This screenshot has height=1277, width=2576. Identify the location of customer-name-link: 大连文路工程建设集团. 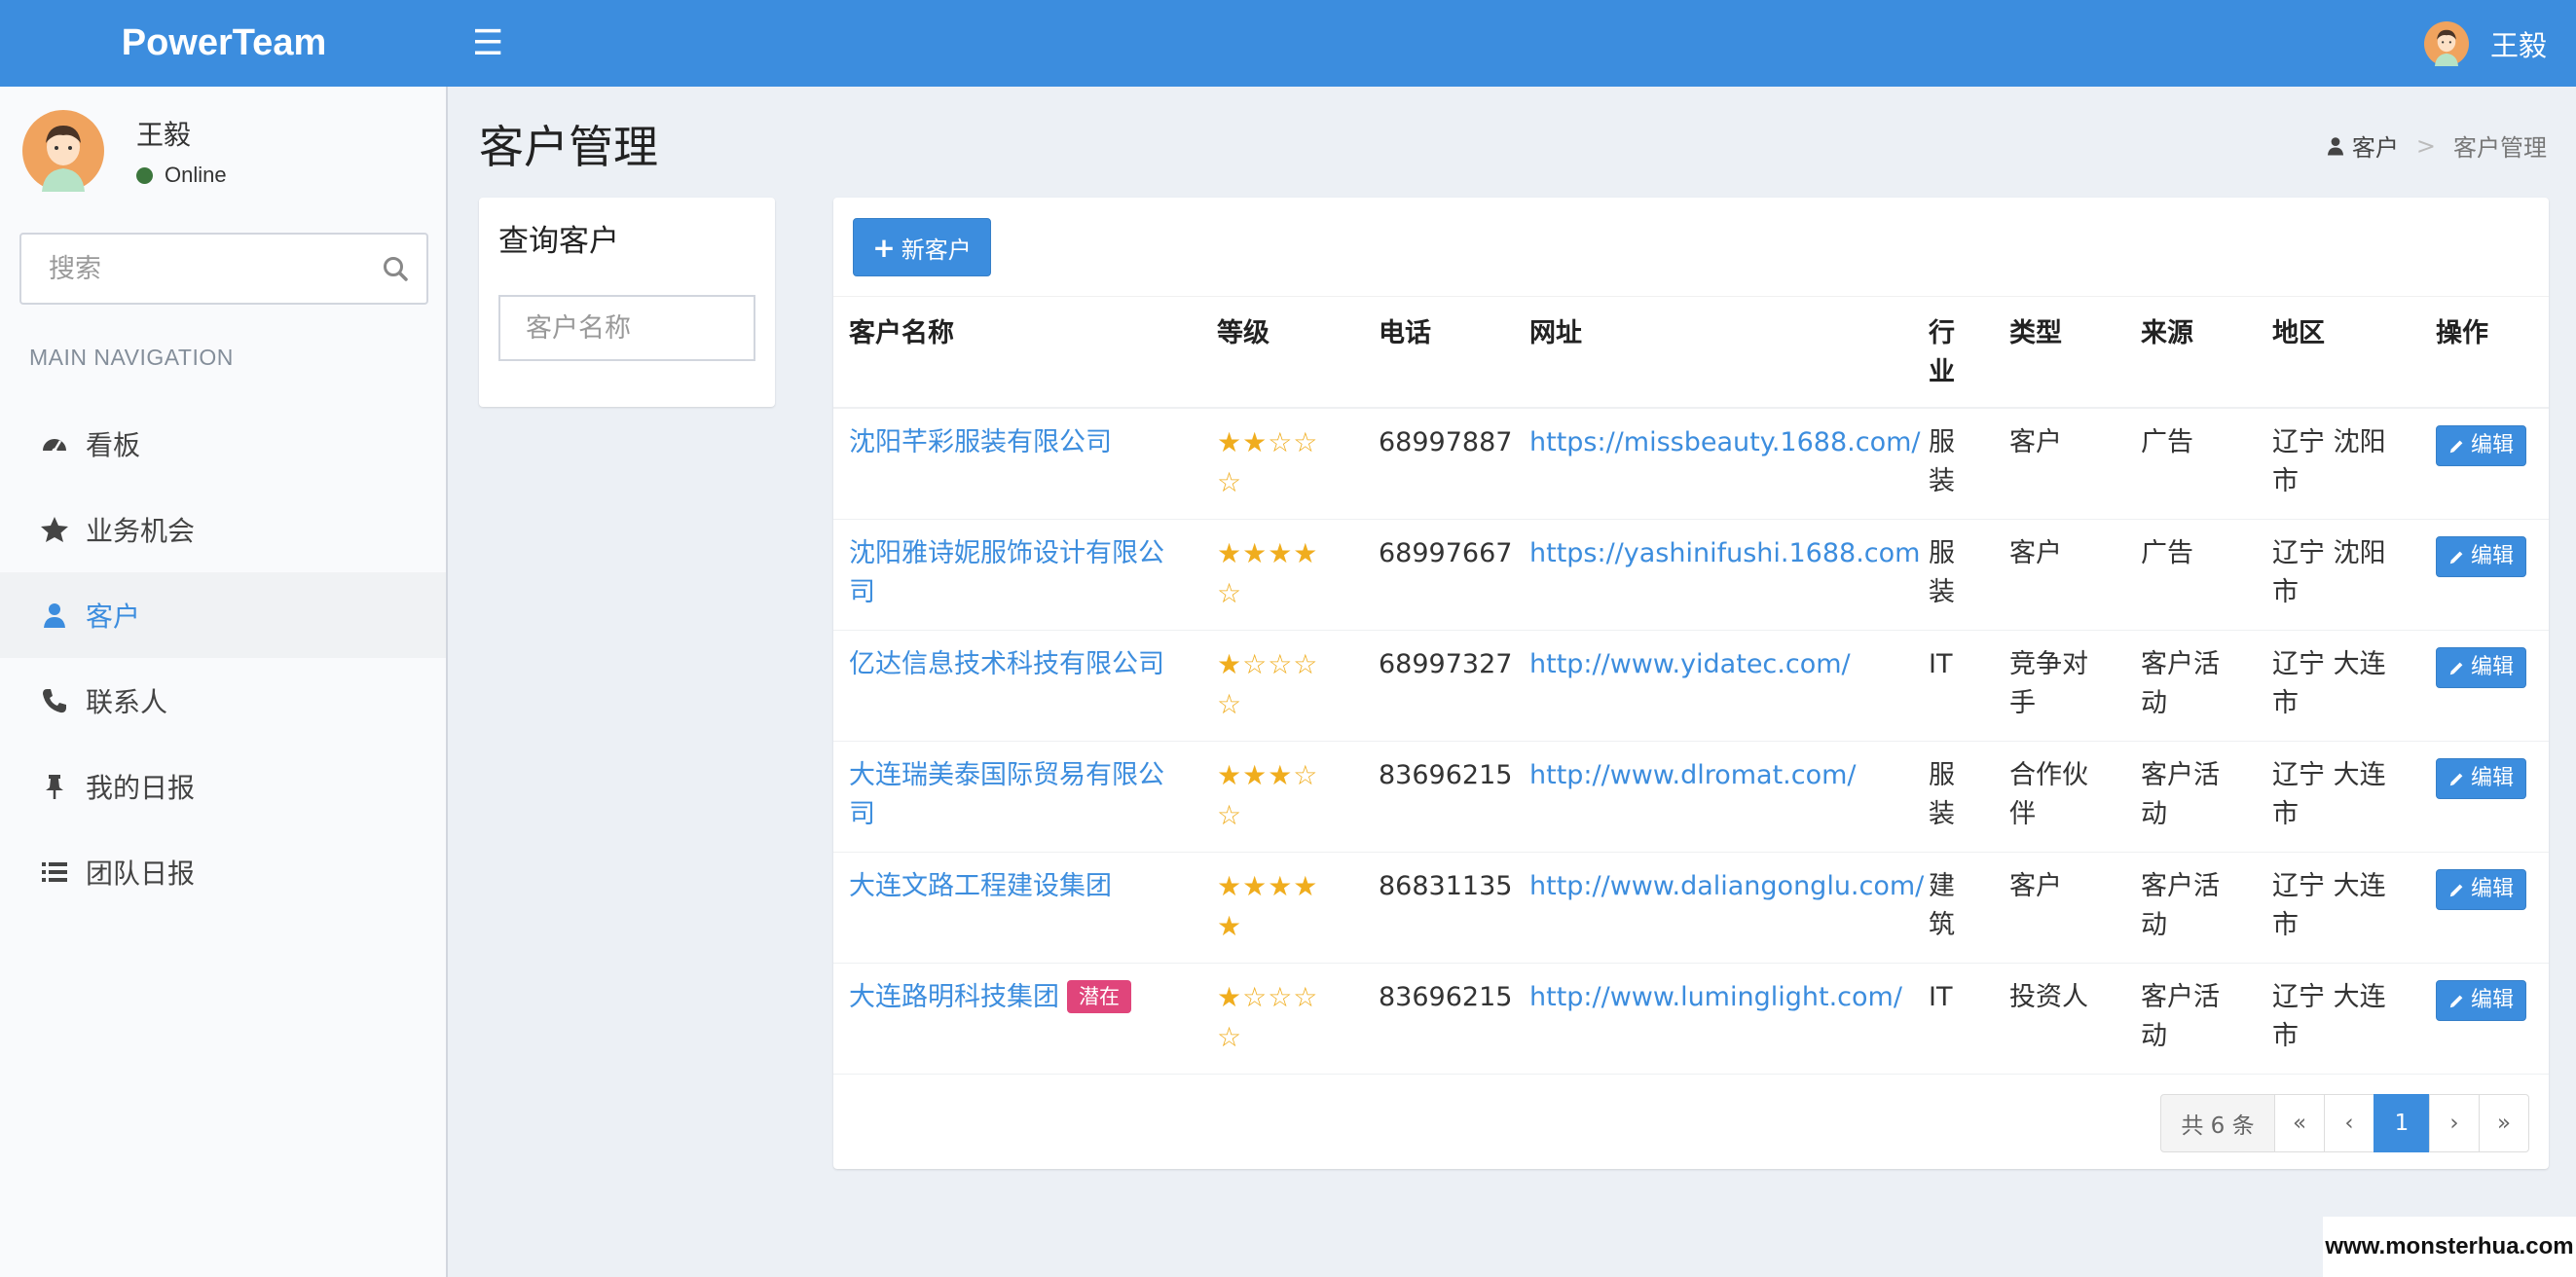
(980, 886).